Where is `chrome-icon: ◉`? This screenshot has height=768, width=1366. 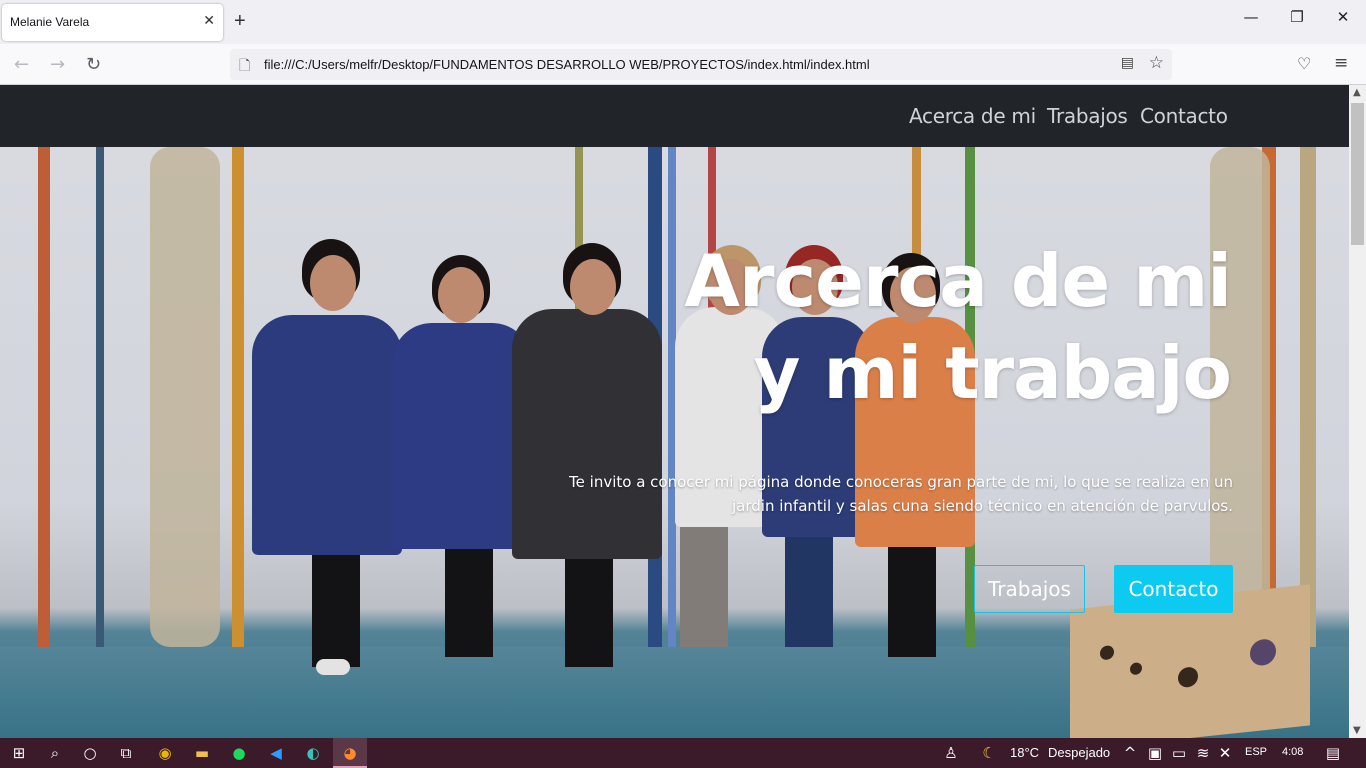
chrome-icon: ◉ is located at coordinates (165, 753).